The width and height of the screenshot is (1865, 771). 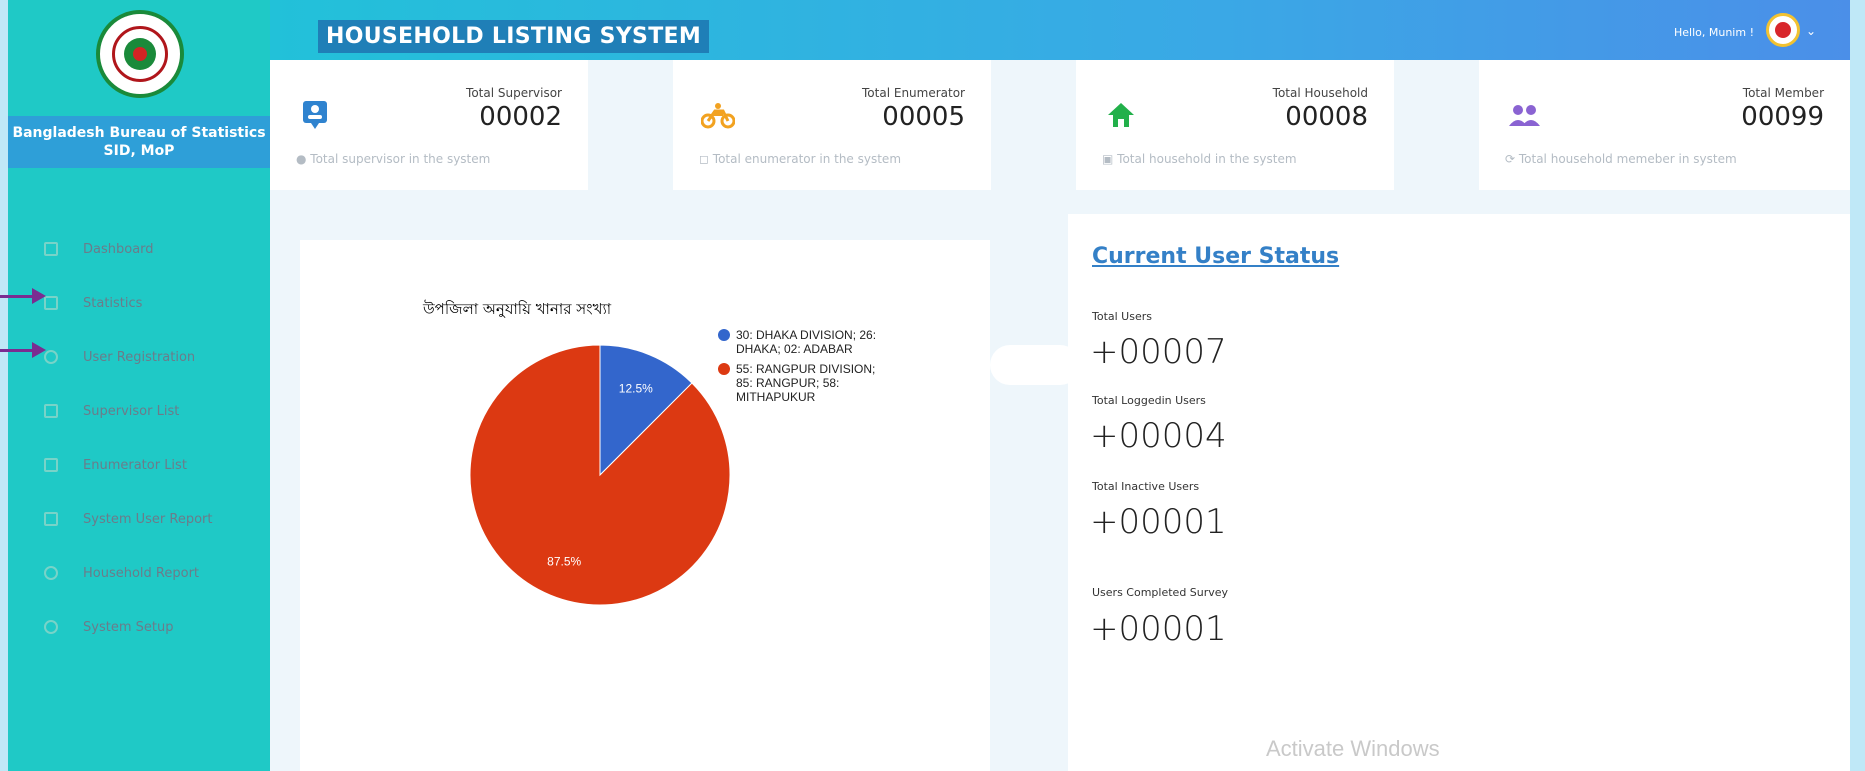 I want to click on chart-title: উপজিলা অনুযায়ি খানার সংখ্যা, so click(x=517, y=309).